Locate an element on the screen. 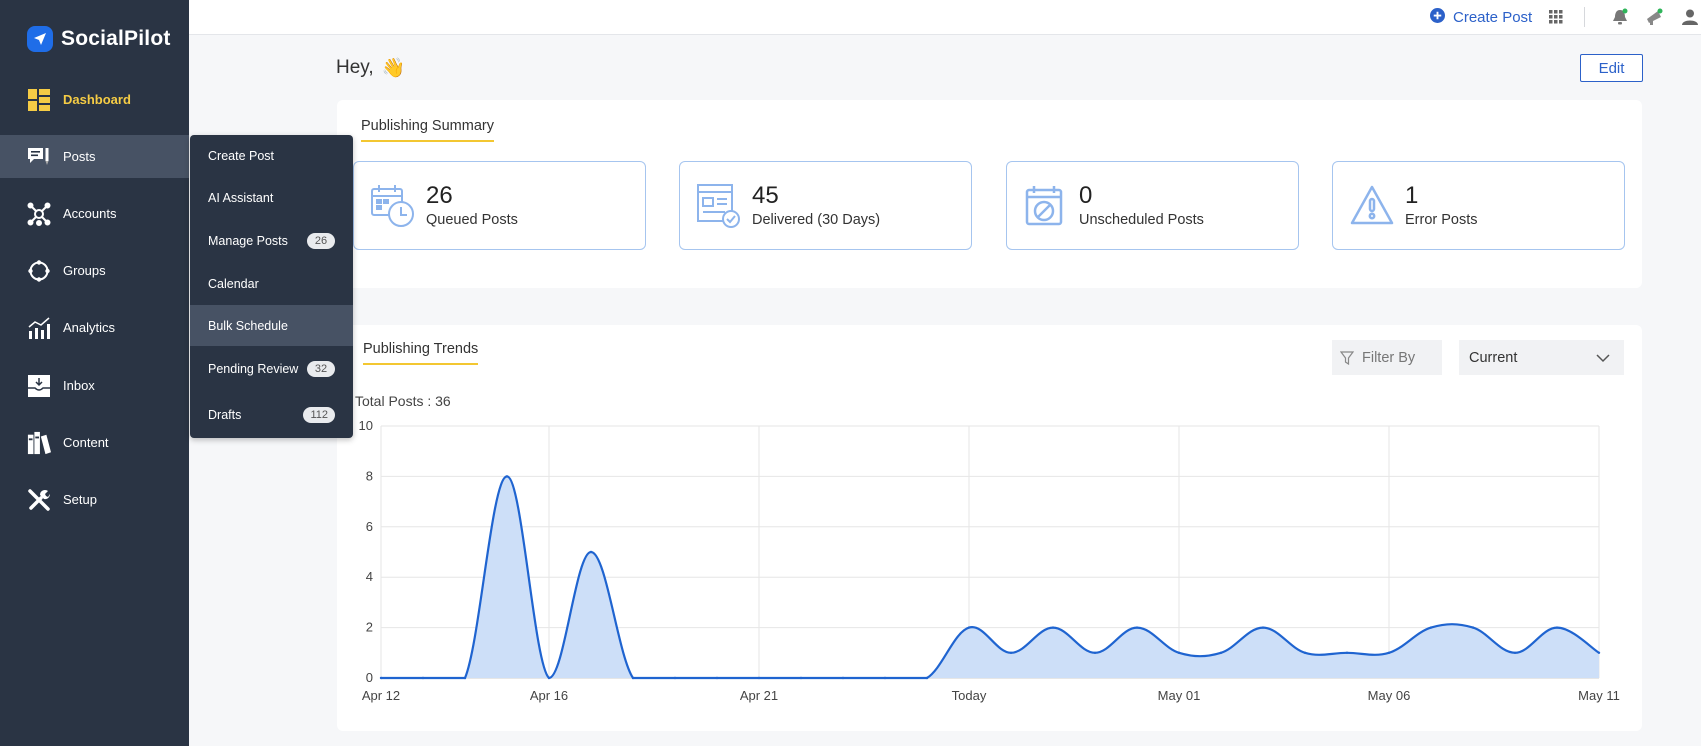 The width and height of the screenshot is (1701, 746). count-badge: 32 is located at coordinates (321, 368).